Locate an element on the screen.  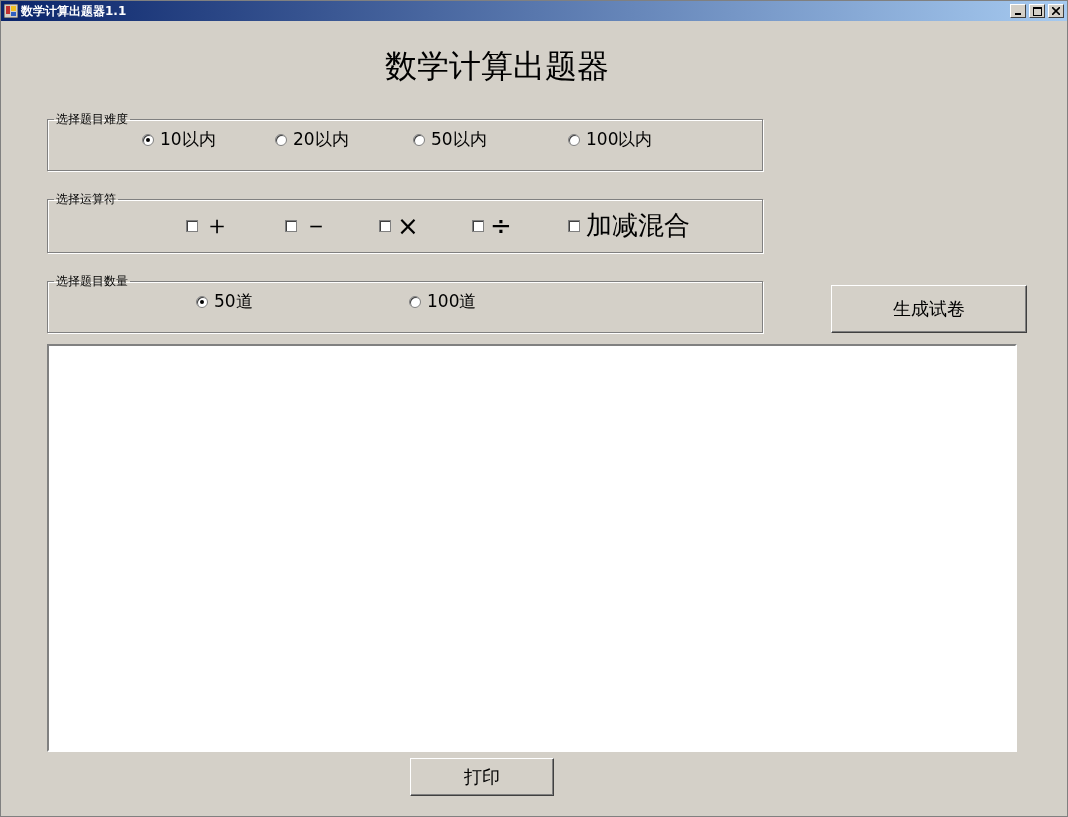
generate-button: 生成试卷 is located at coordinates (929, 309).